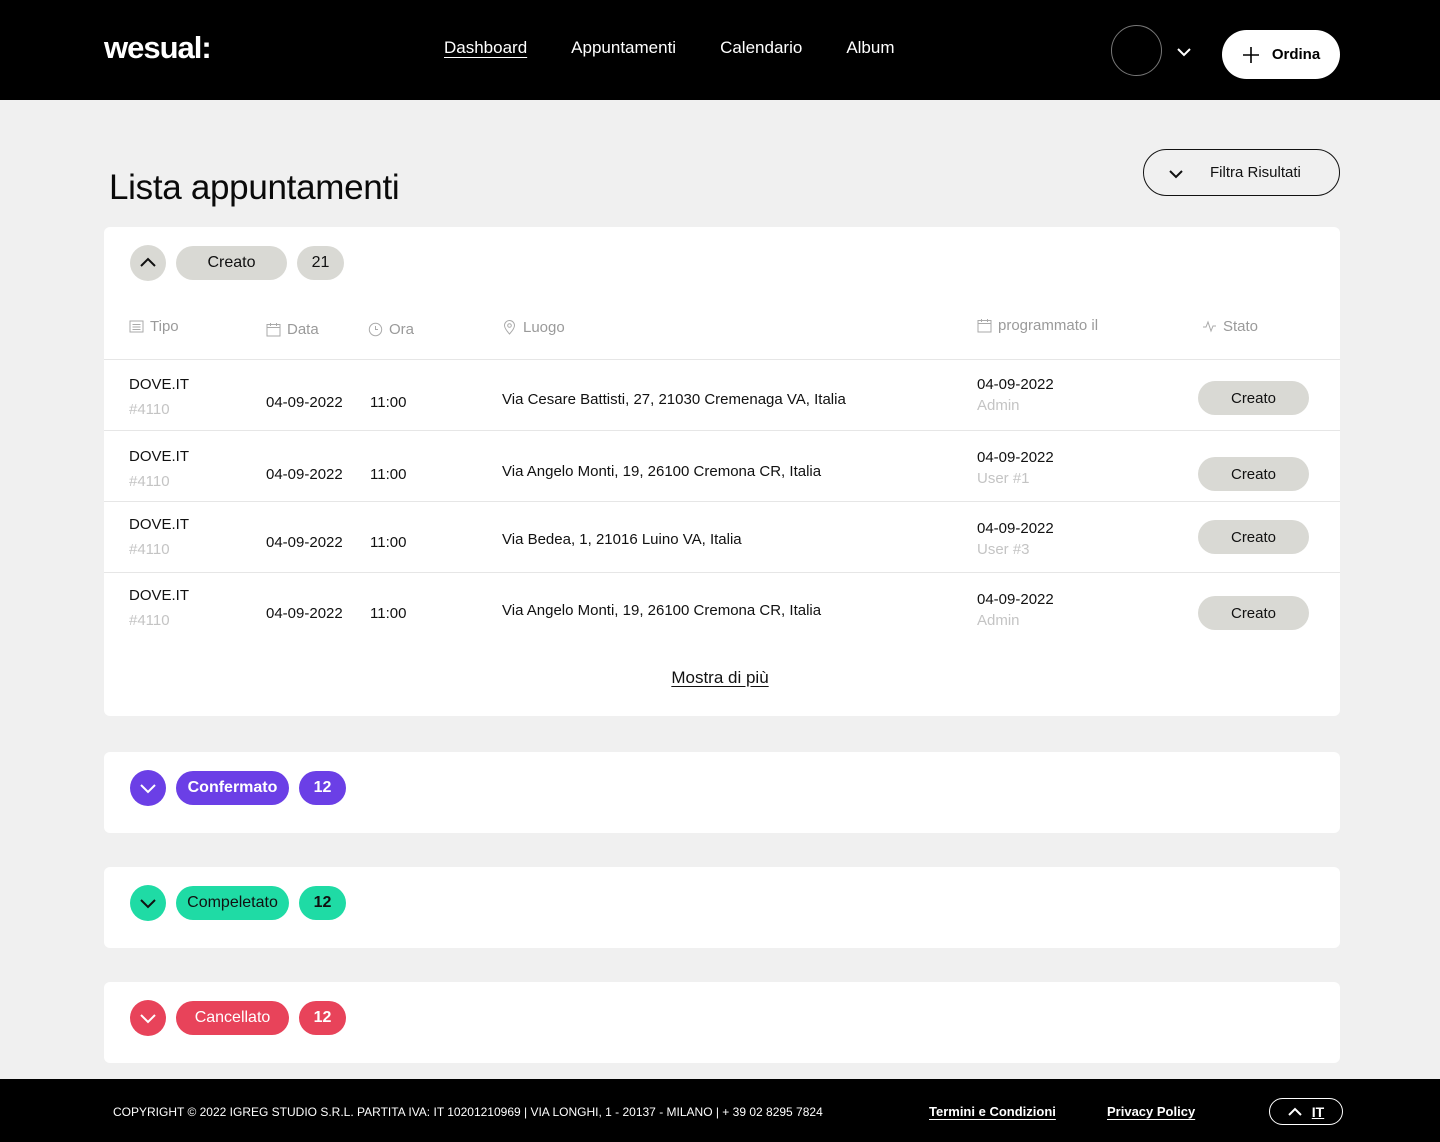 The image size is (1440, 1142). Describe the element at coordinates (164, 326) in the screenshot. I see `column-header-type-label: Tipo` at that location.